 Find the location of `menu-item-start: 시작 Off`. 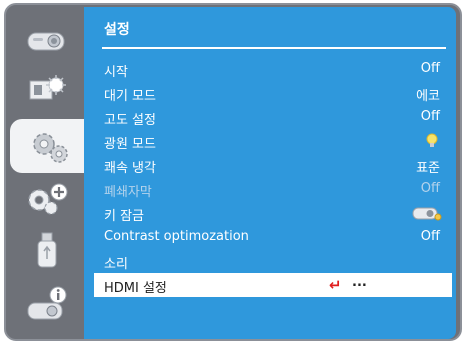

menu-item-start: 시작 Off is located at coordinates (273, 69).